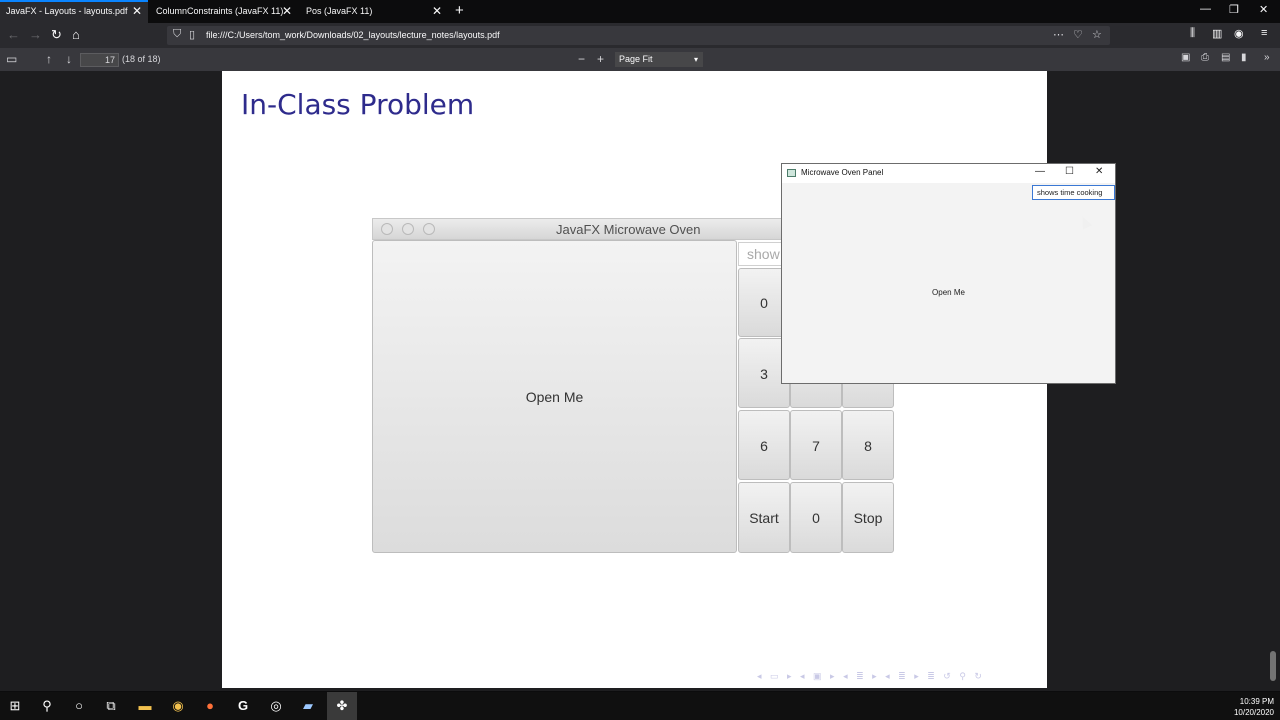 This screenshot has height=720, width=1280. I want to click on firefox-icon: ●, so click(210, 706).